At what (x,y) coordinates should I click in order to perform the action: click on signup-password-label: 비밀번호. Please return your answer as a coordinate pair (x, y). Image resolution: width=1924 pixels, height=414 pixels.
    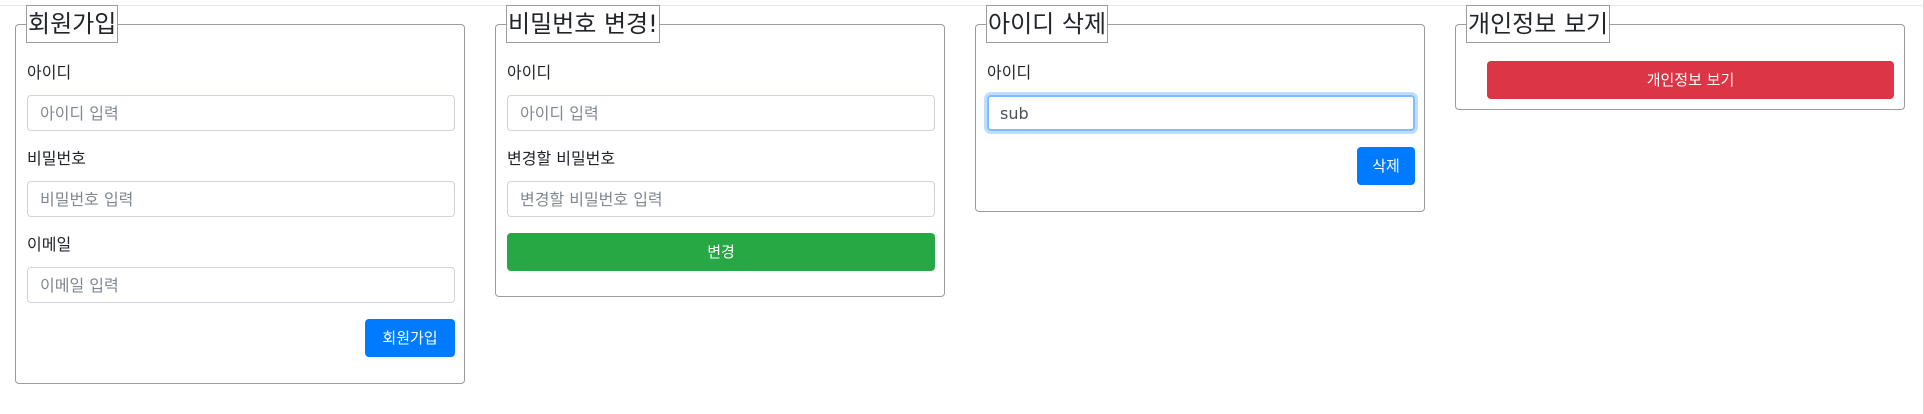
    Looking at the image, I should click on (56, 158).